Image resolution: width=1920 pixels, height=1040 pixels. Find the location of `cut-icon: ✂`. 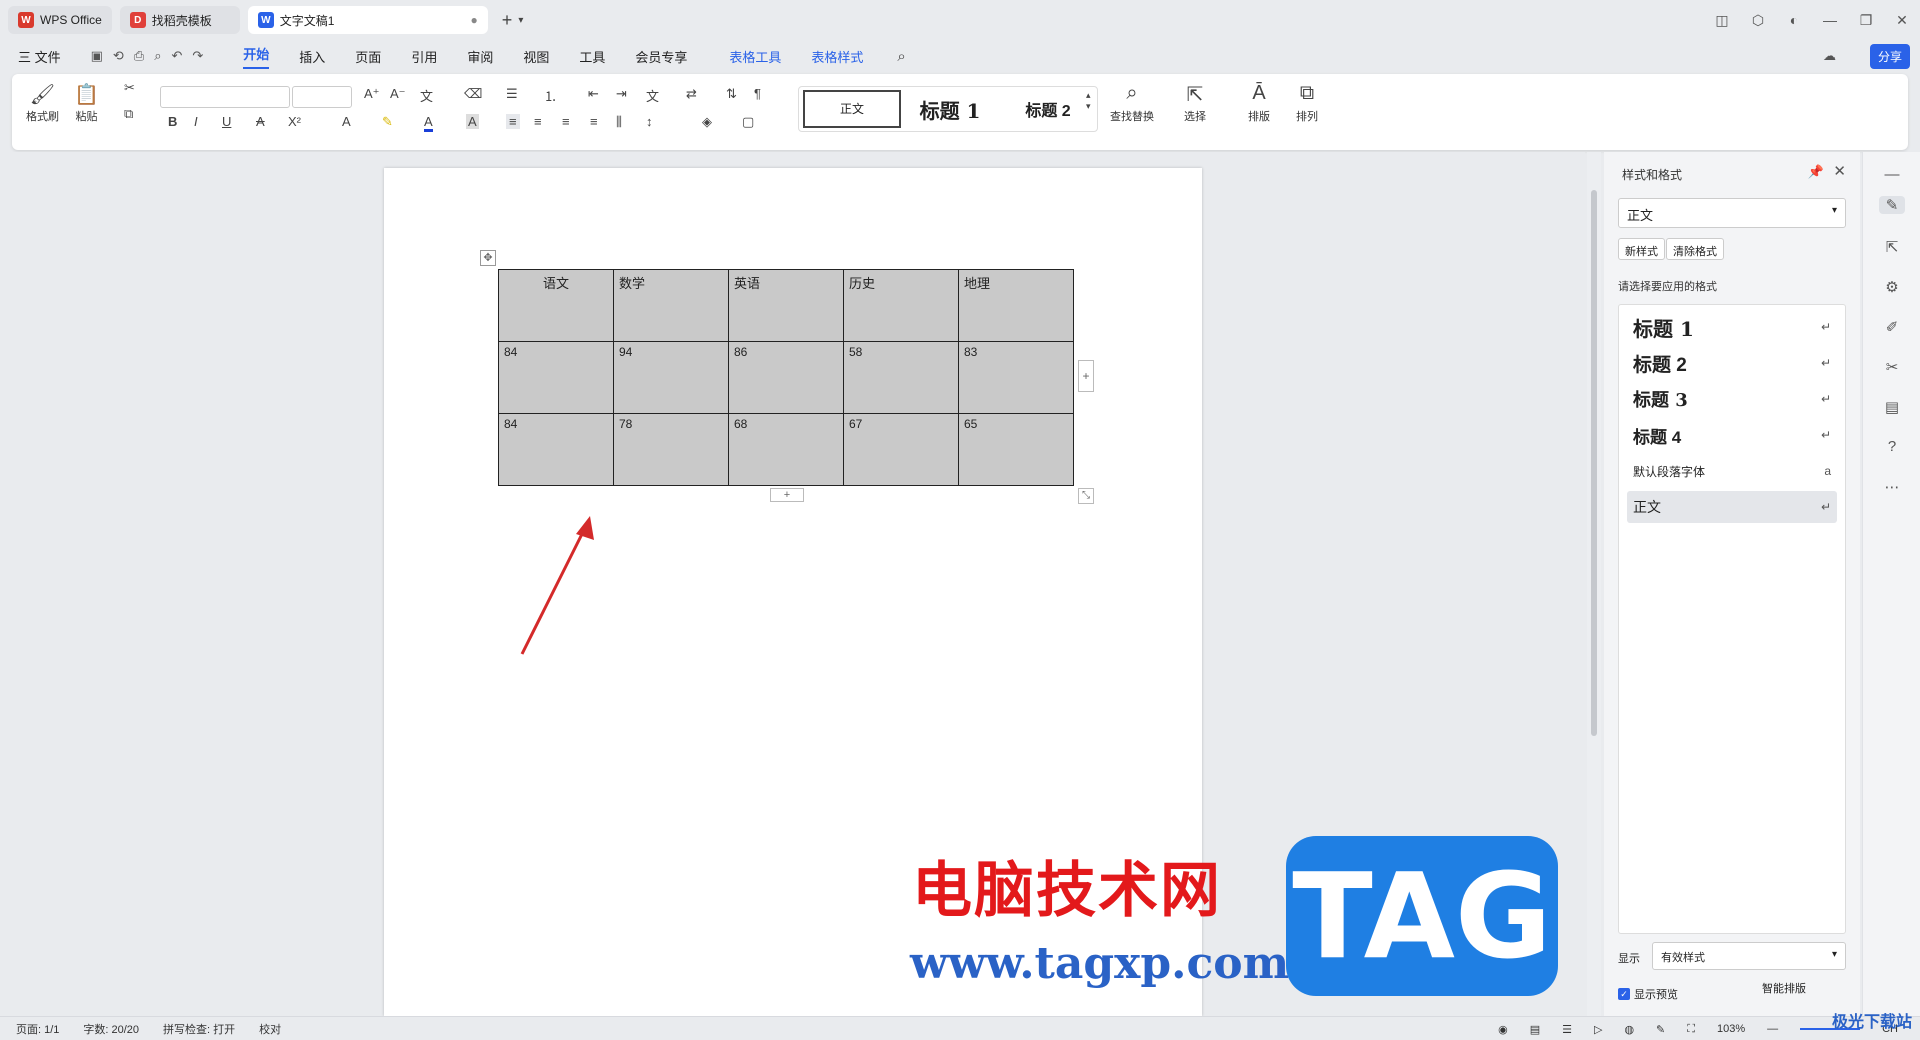

cut-icon: ✂ is located at coordinates (129, 88).